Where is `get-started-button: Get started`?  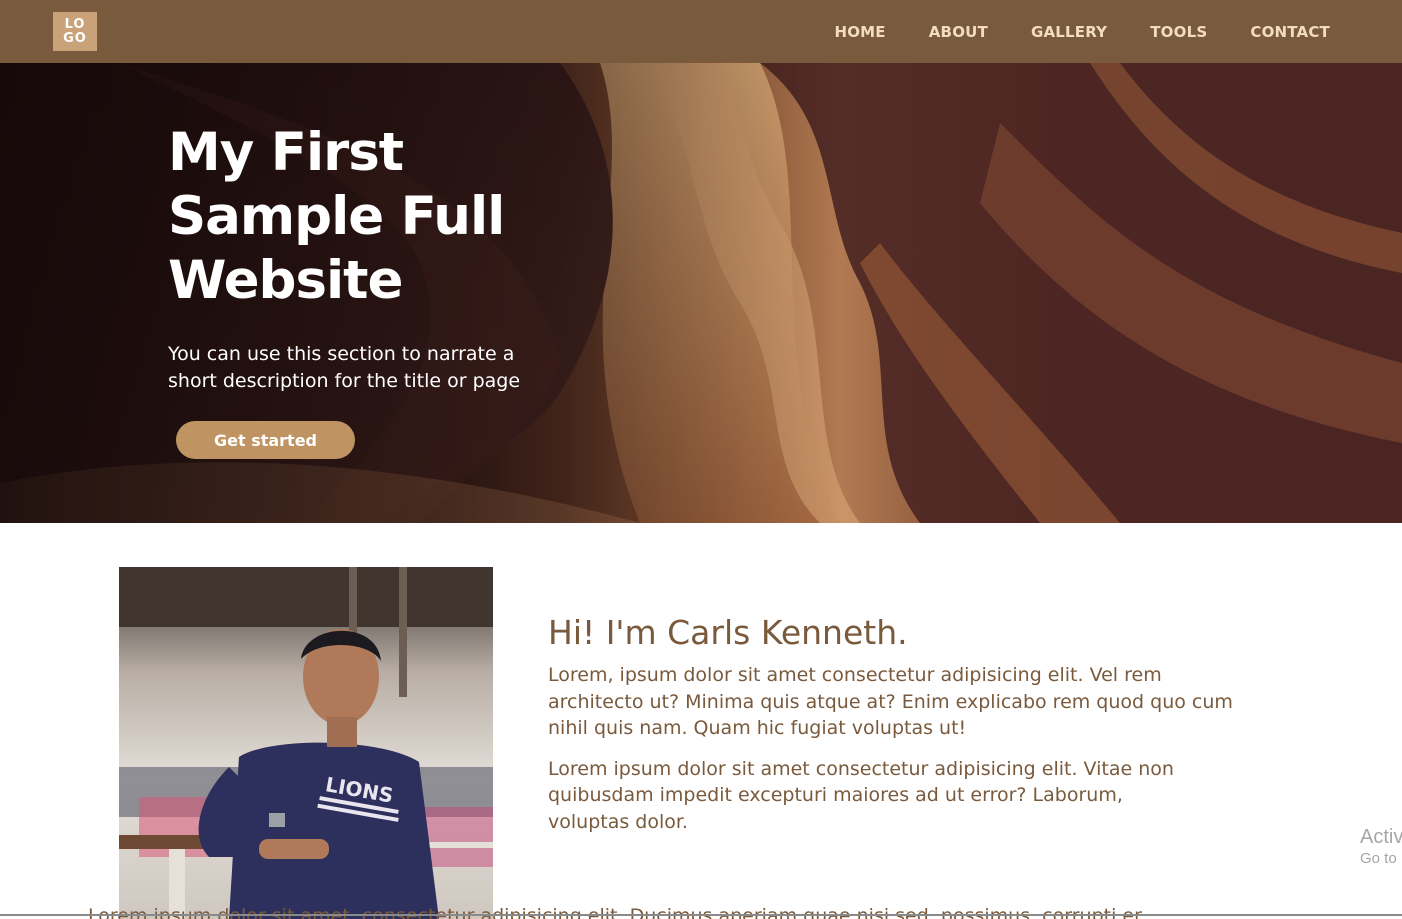 get-started-button: Get started is located at coordinates (265, 440).